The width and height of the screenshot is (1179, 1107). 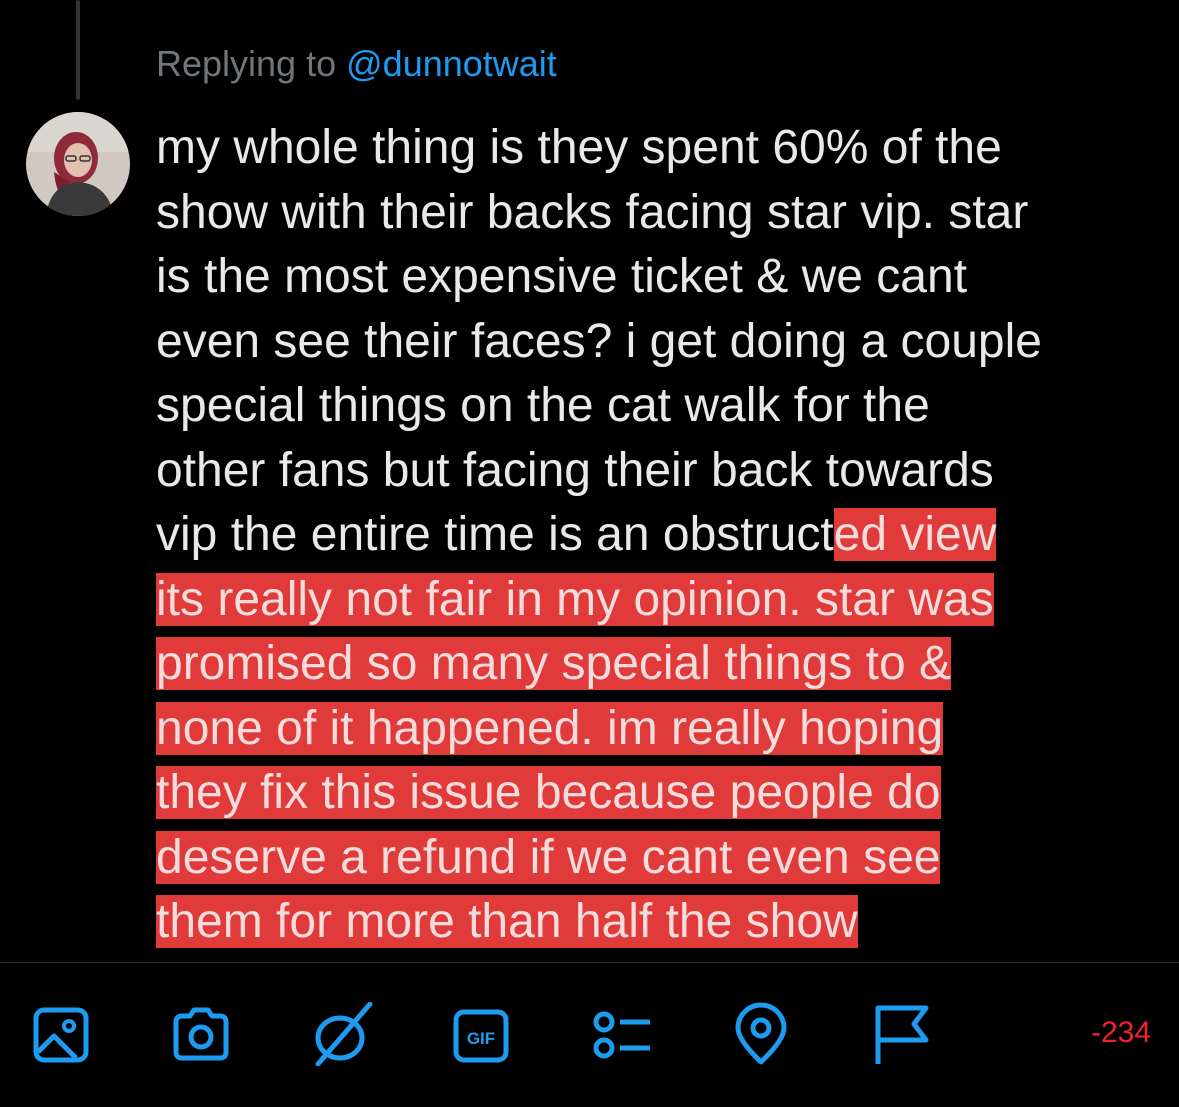 I want to click on tweet-line-plain-part: vip the entire time is an obstruct, so click(x=495, y=534).